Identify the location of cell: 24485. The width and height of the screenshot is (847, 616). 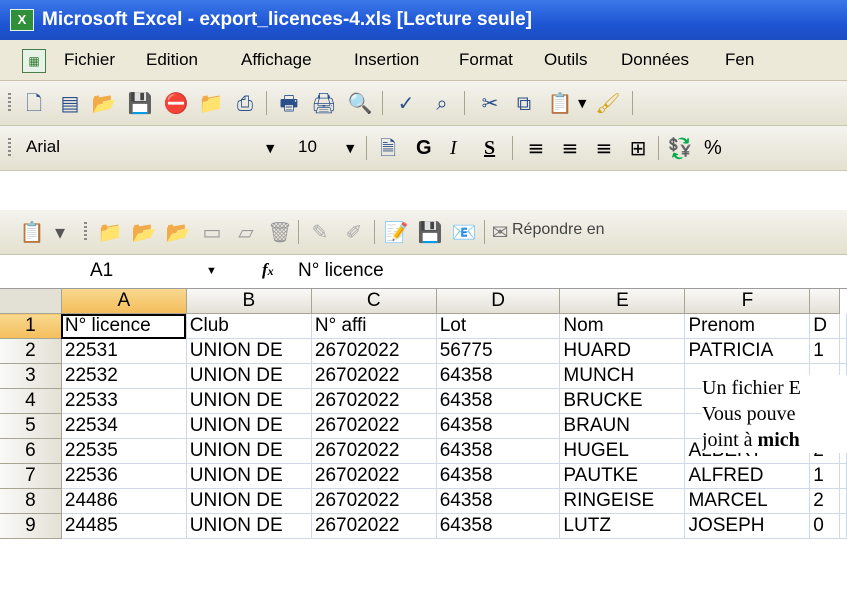
(124, 526).